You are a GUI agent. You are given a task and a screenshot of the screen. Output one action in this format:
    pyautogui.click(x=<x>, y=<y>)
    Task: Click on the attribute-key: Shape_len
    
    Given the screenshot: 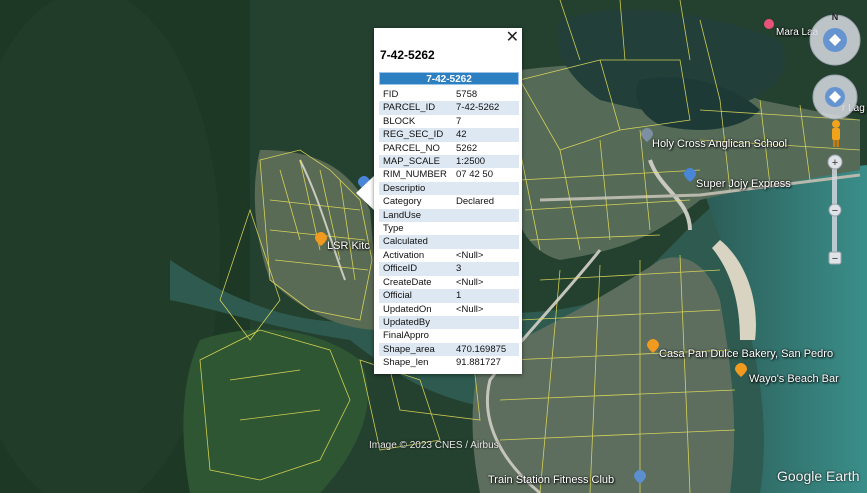 What is the action you would take?
    pyautogui.click(x=406, y=363)
    